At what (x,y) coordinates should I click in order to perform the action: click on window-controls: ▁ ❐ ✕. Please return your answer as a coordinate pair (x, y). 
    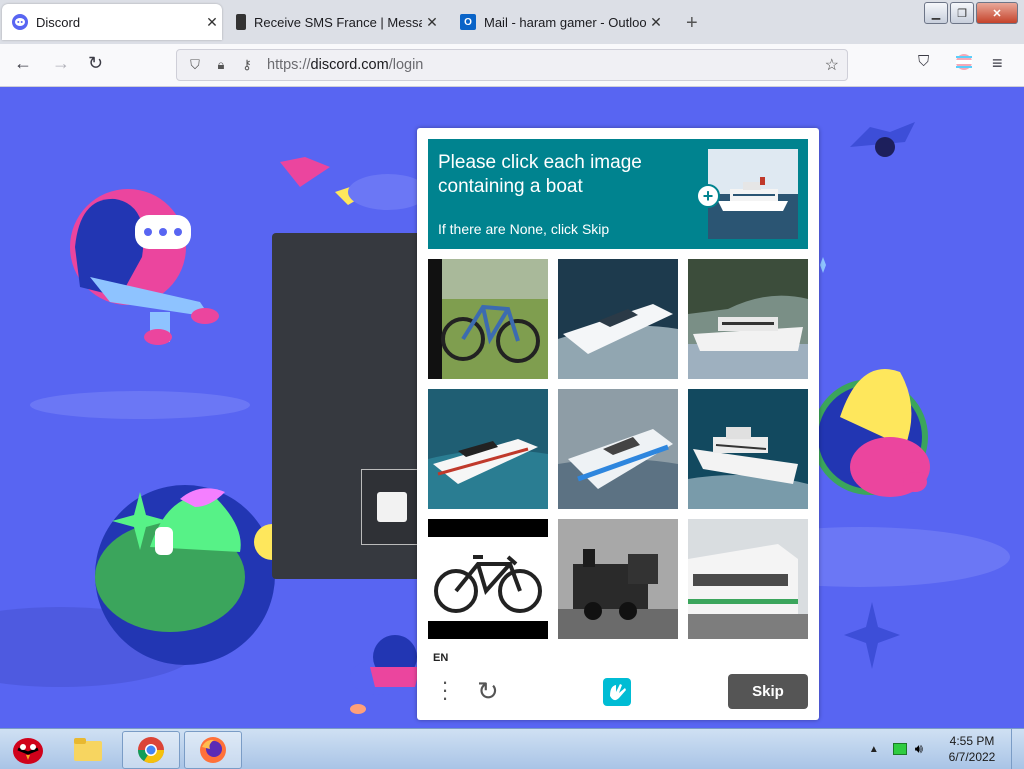
    Looking at the image, I should click on (971, 13).